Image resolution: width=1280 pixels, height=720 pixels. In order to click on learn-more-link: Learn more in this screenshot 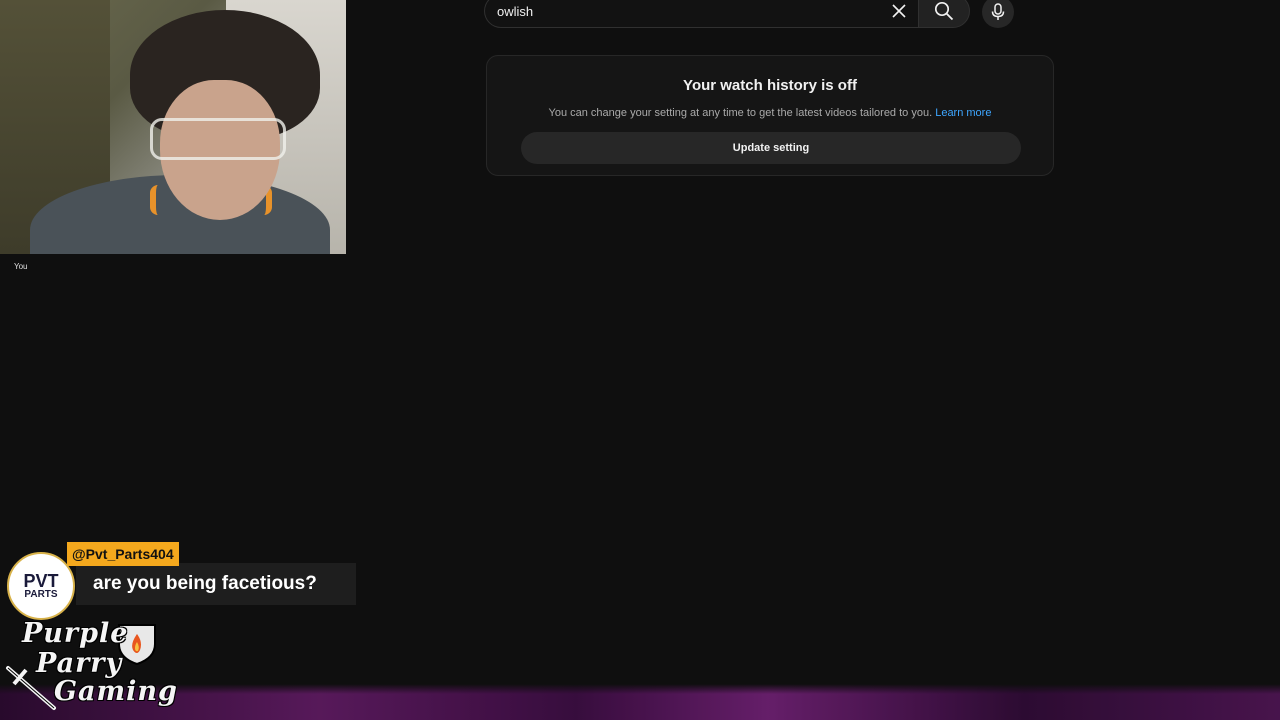, I will do `click(963, 113)`.